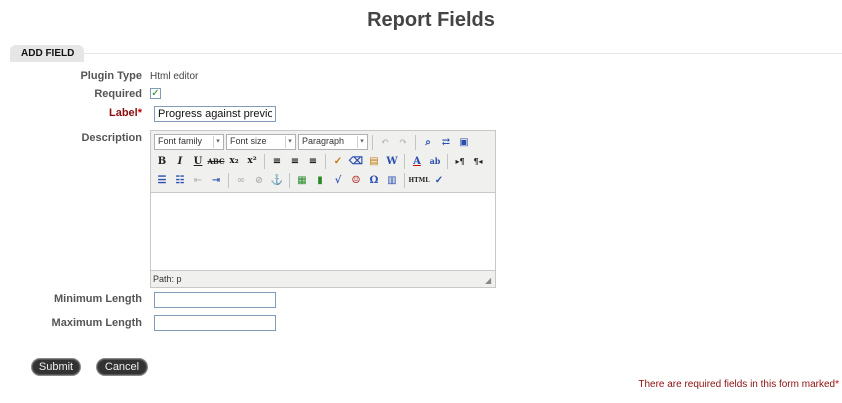  I want to click on superscript-icon: x², so click(252, 161).